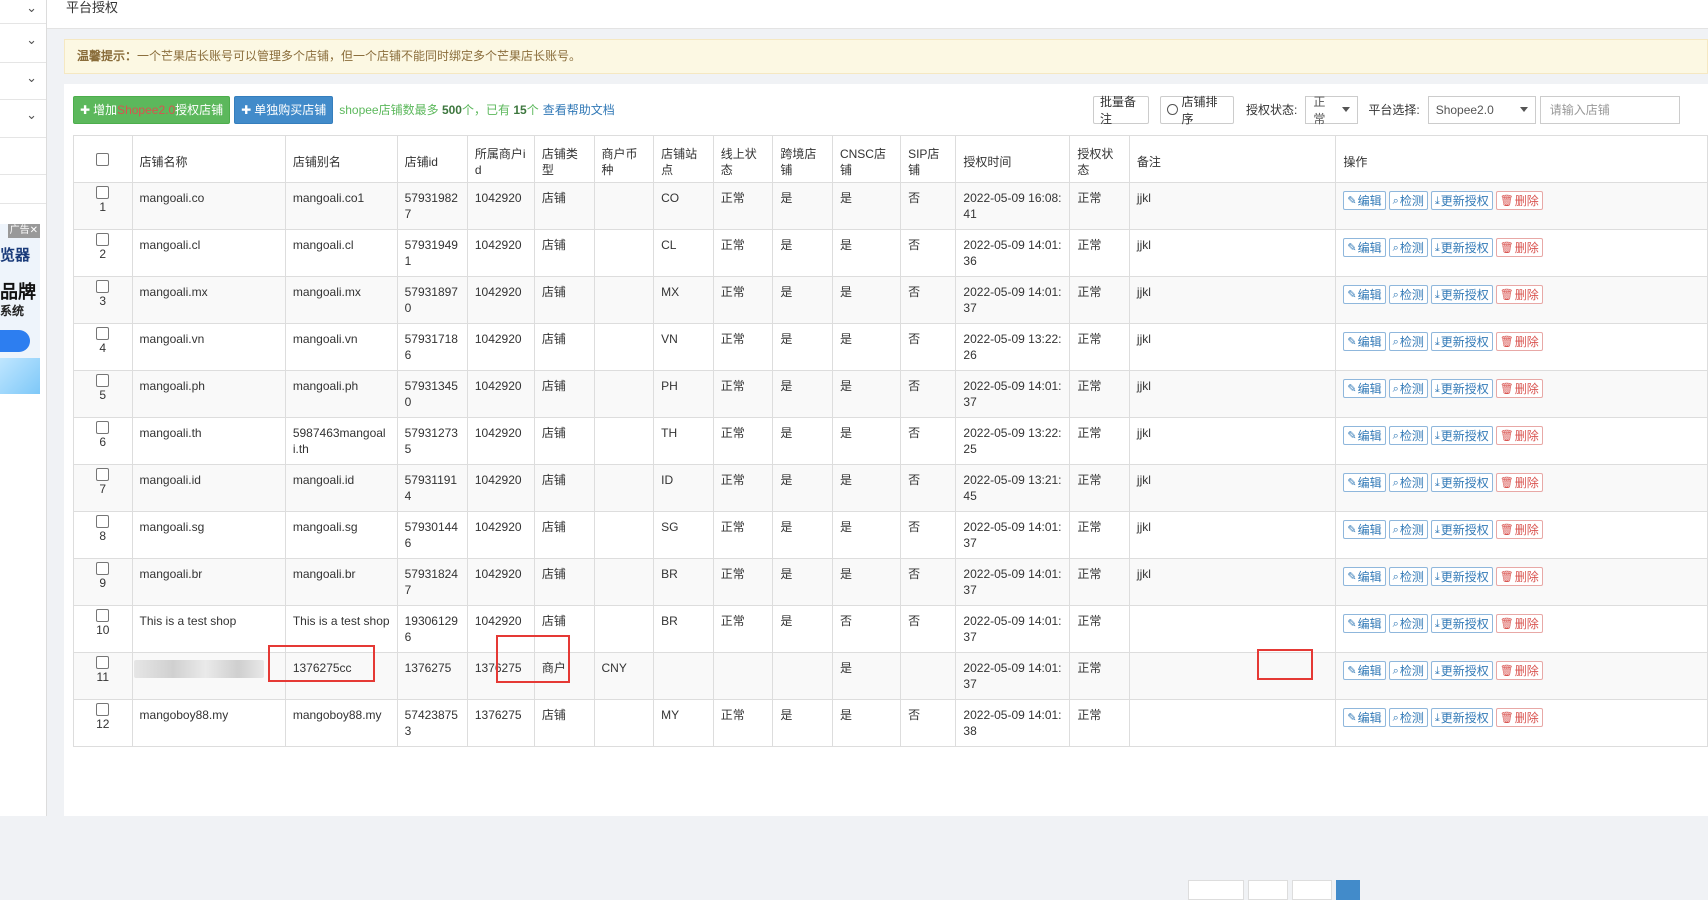 The height and width of the screenshot is (900, 1708). I want to click on buy-shop-button: ✚ 单独购买店铺, so click(284, 109).